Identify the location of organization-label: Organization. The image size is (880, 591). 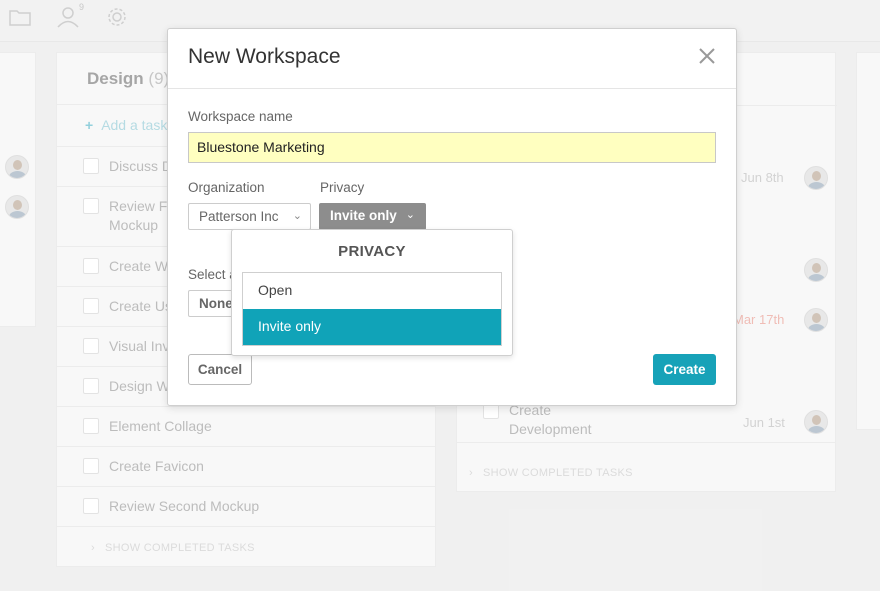
(226, 187).